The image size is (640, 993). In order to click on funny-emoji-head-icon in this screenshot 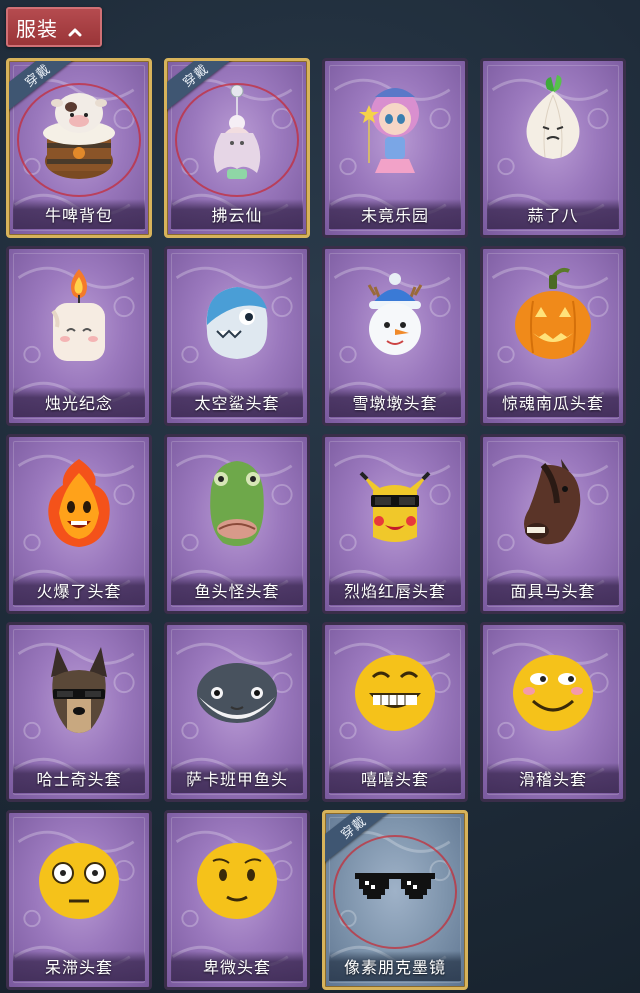, I will do `click(553, 693)`.